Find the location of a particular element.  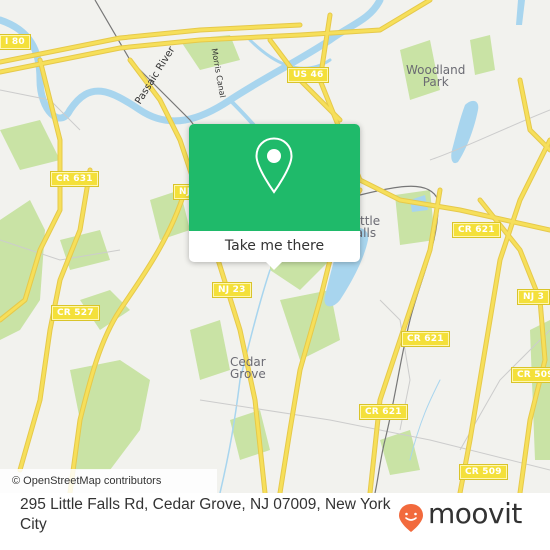

popup-pointer is located at coordinates (274, 266).